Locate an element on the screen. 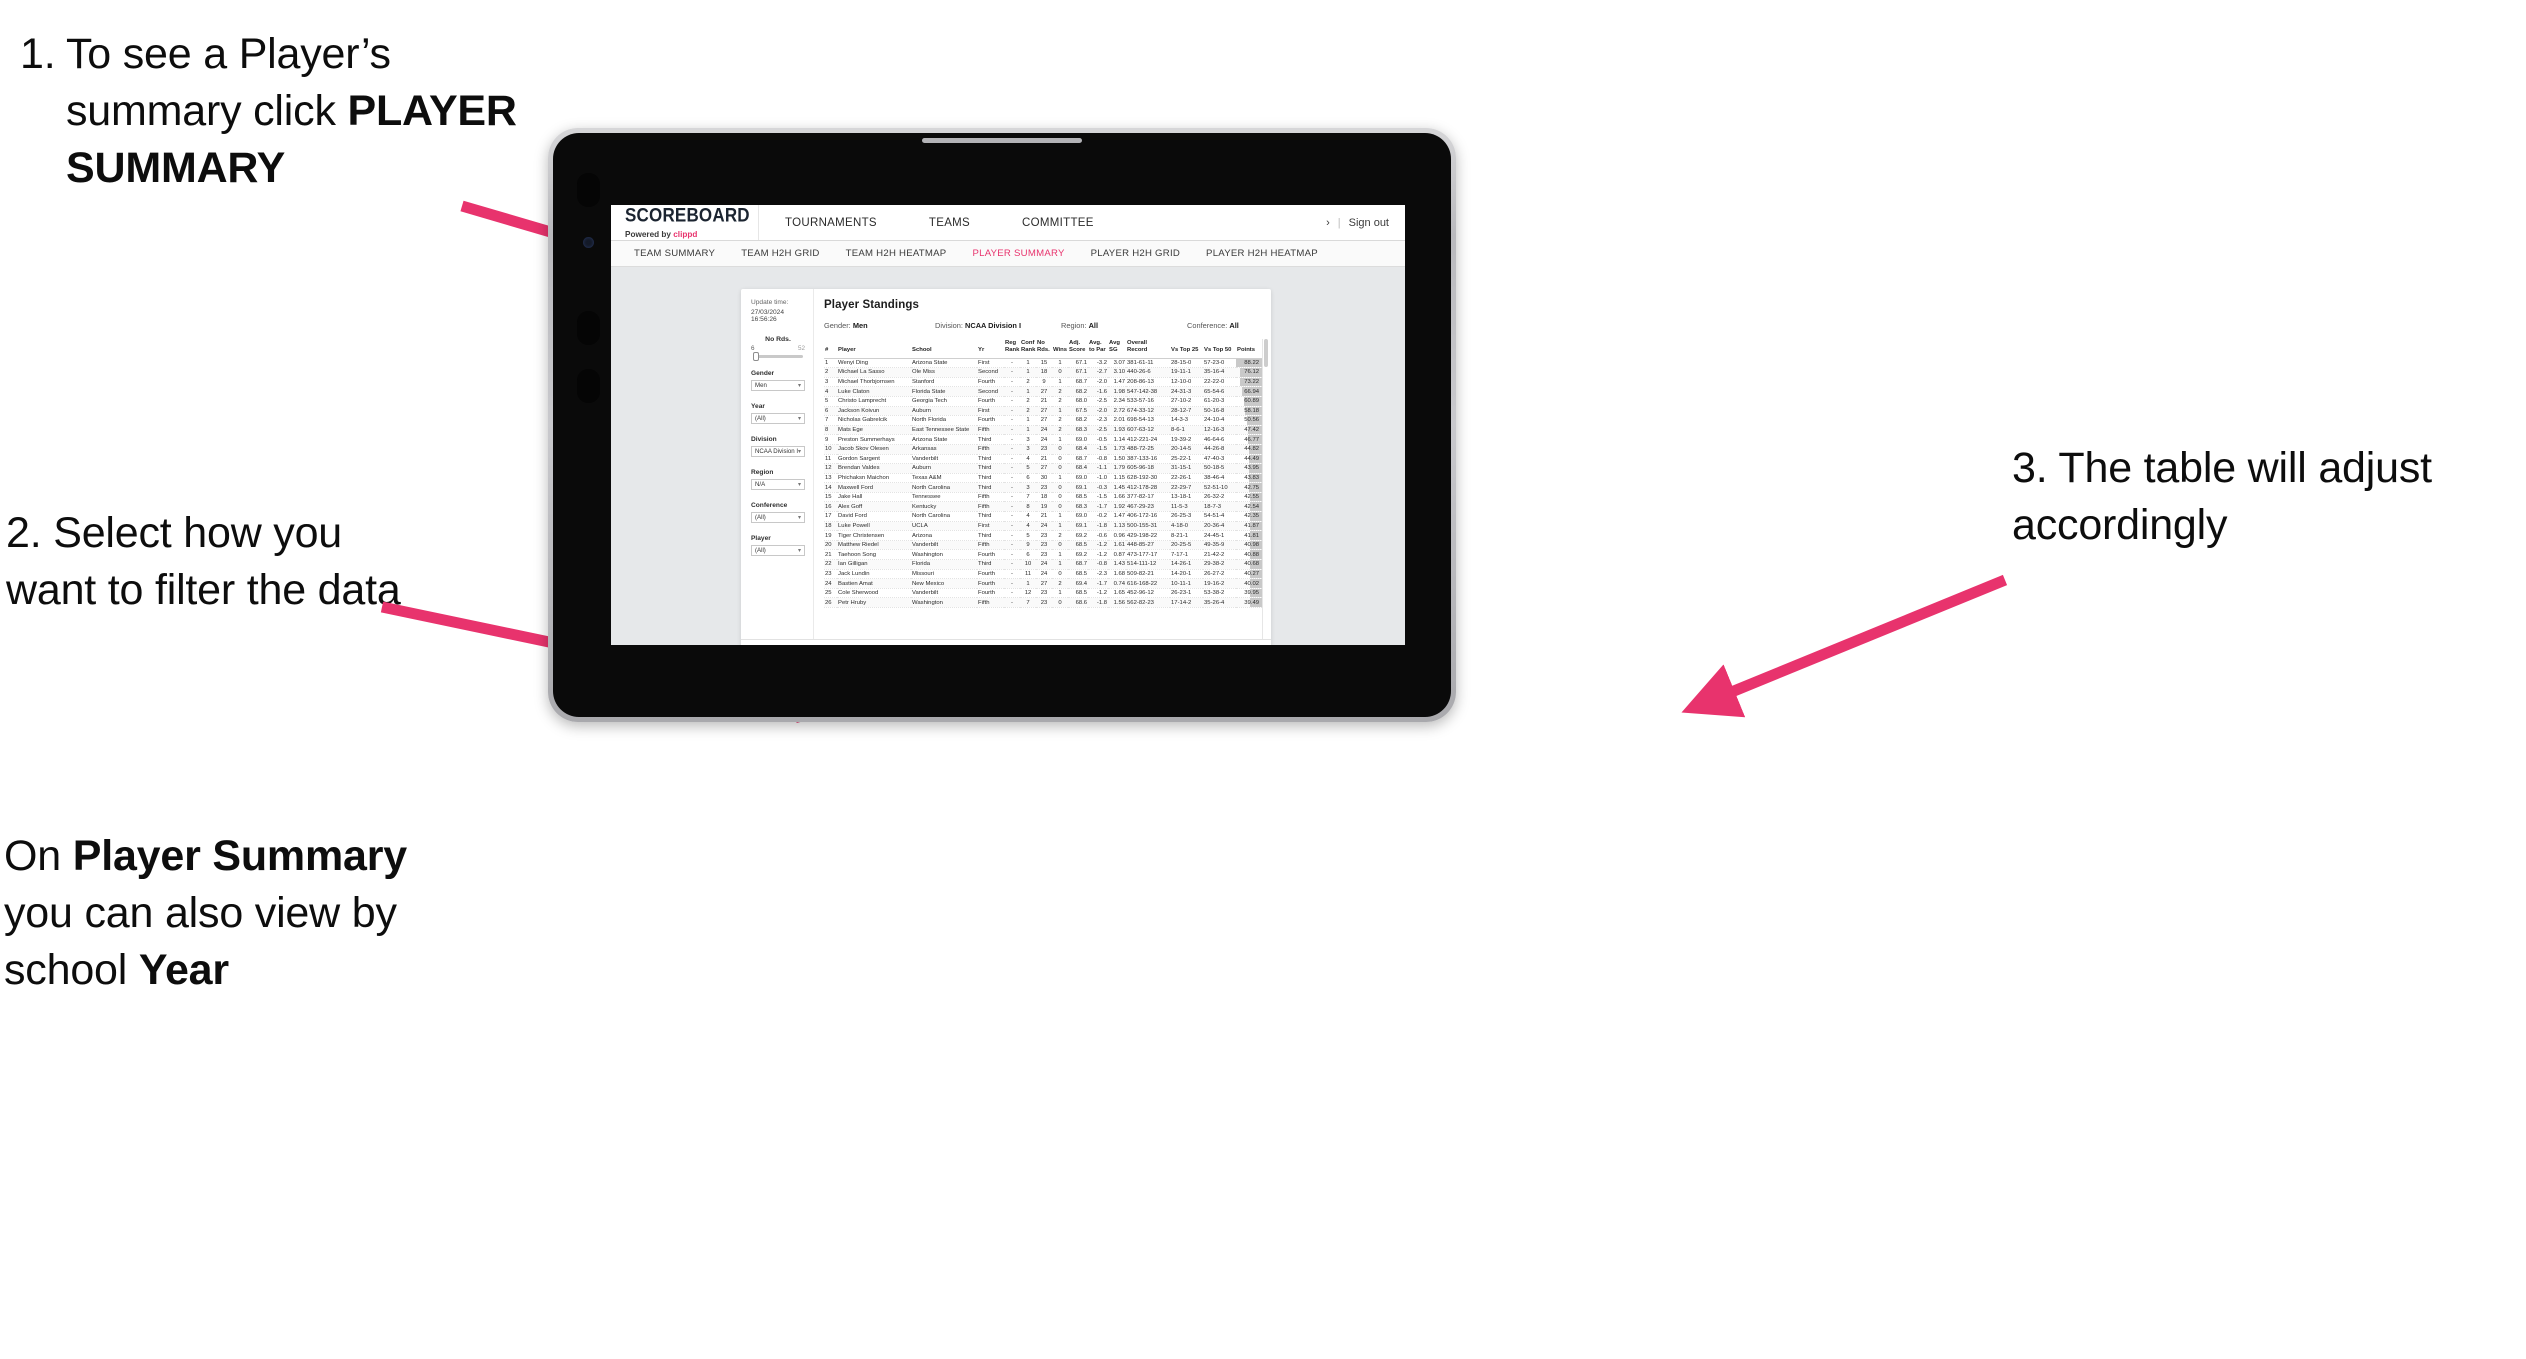 This screenshot has width=2526, height=1359. col-yr: Yr is located at coordinates (991, 349).